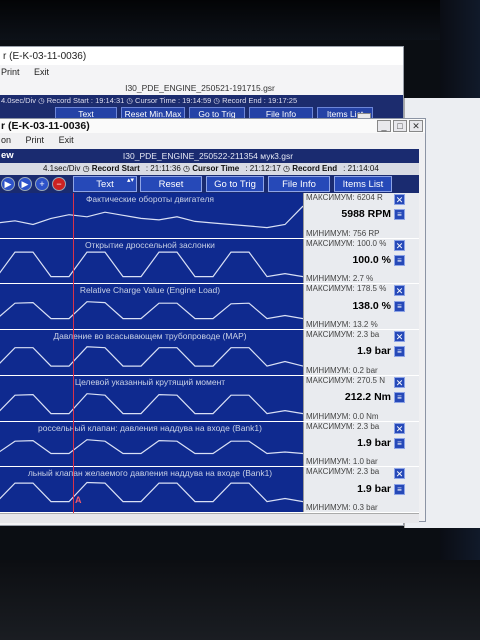 This screenshot has height=640, width=480. What do you see at coordinates (265, 168) in the screenshot?
I see `cursor-time: 21:12:17` at bounding box center [265, 168].